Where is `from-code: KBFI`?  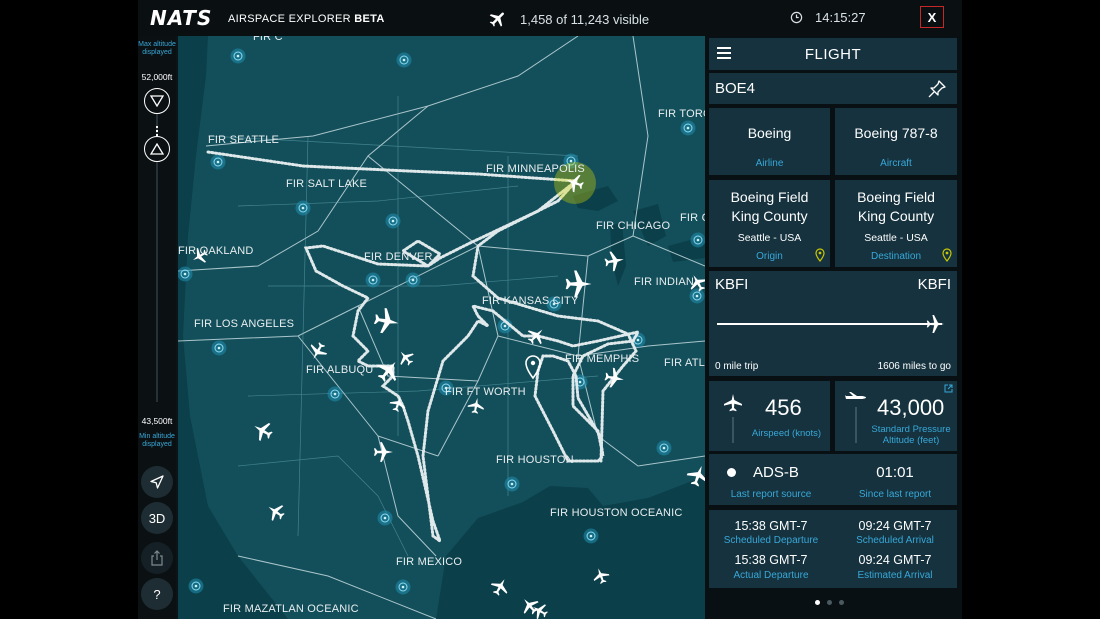
from-code: KBFI is located at coordinates (732, 284).